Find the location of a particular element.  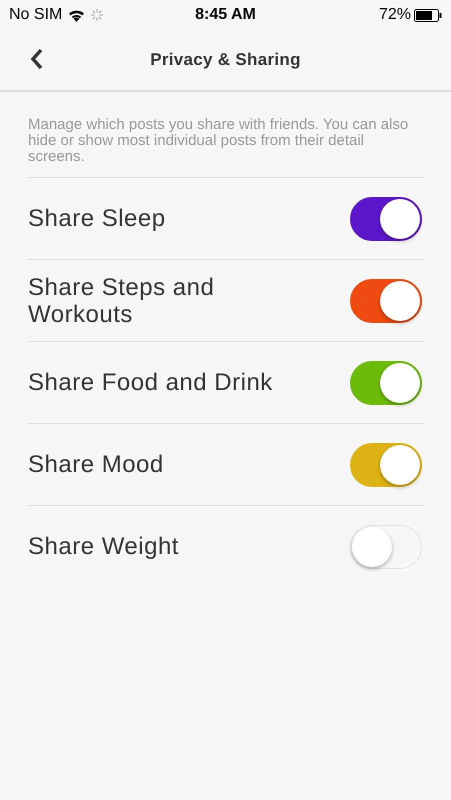

clock: 8:45 AM is located at coordinates (225, 15).